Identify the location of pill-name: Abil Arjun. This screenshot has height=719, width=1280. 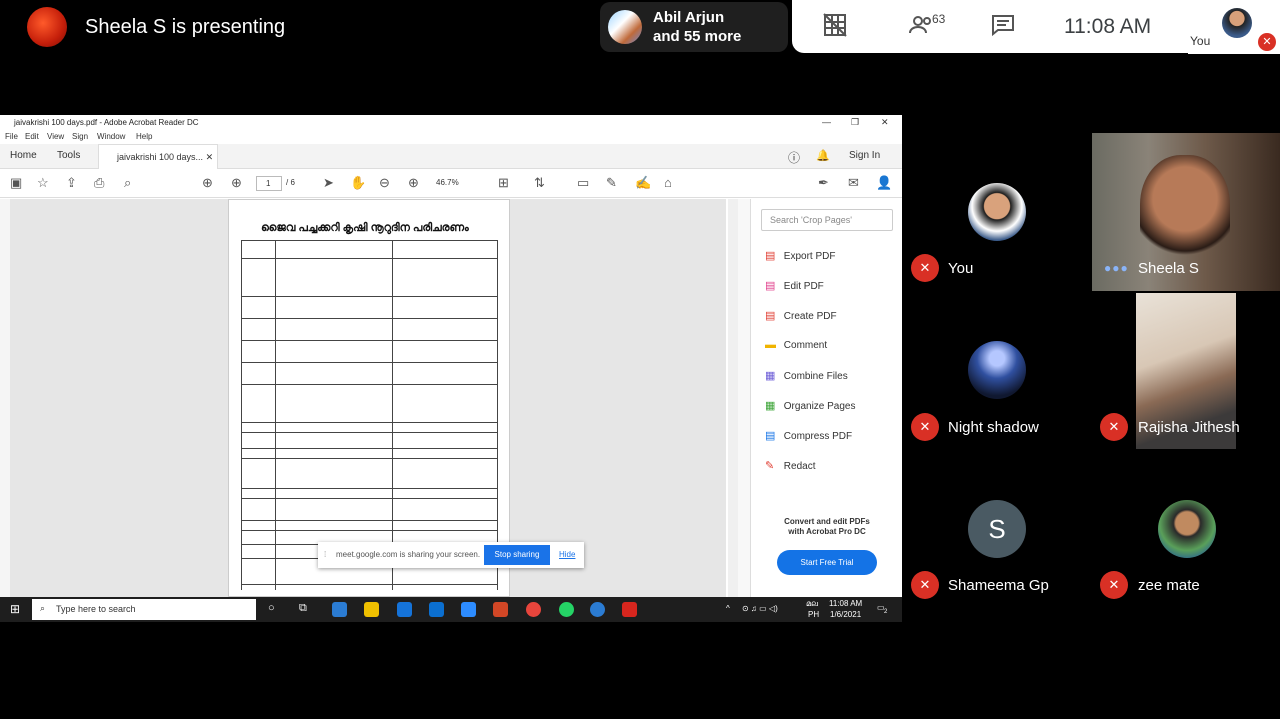
(689, 17).